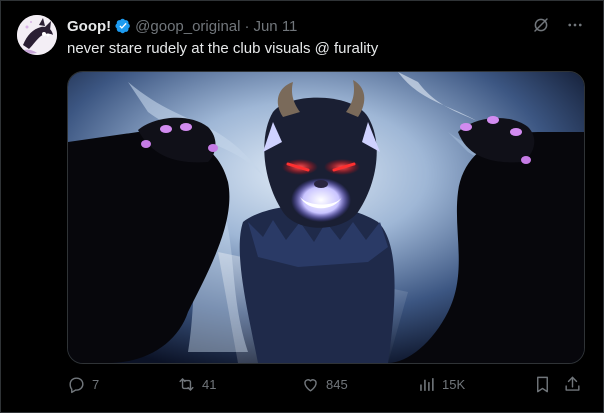  What do you see at coordinates (324, 384) in the screenshot?
I see `like-button: 845` at bounding box center [324, 384].